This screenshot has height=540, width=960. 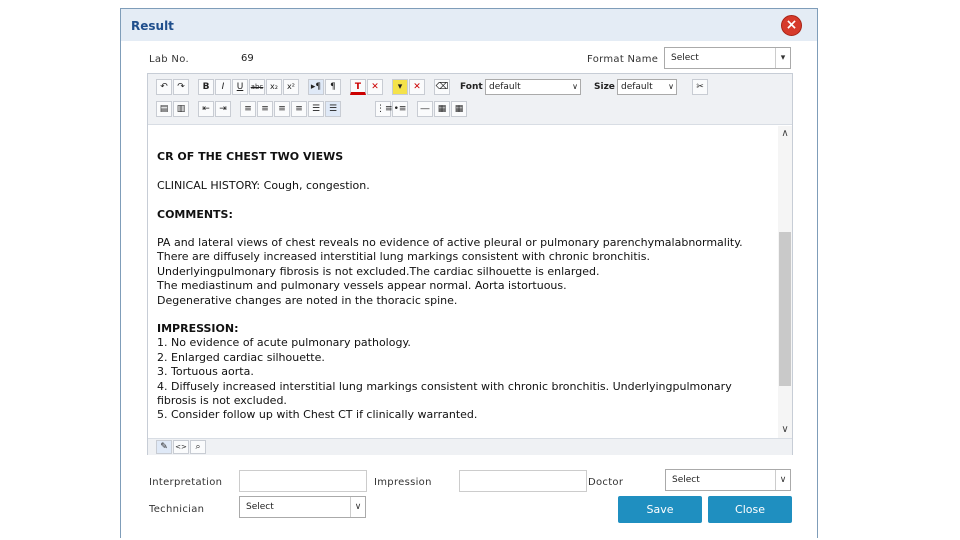 What do you see at coordinates (248, 109) in the screenshot?
I see `align-left-icon: ≡` at bounding box center [248, 109].